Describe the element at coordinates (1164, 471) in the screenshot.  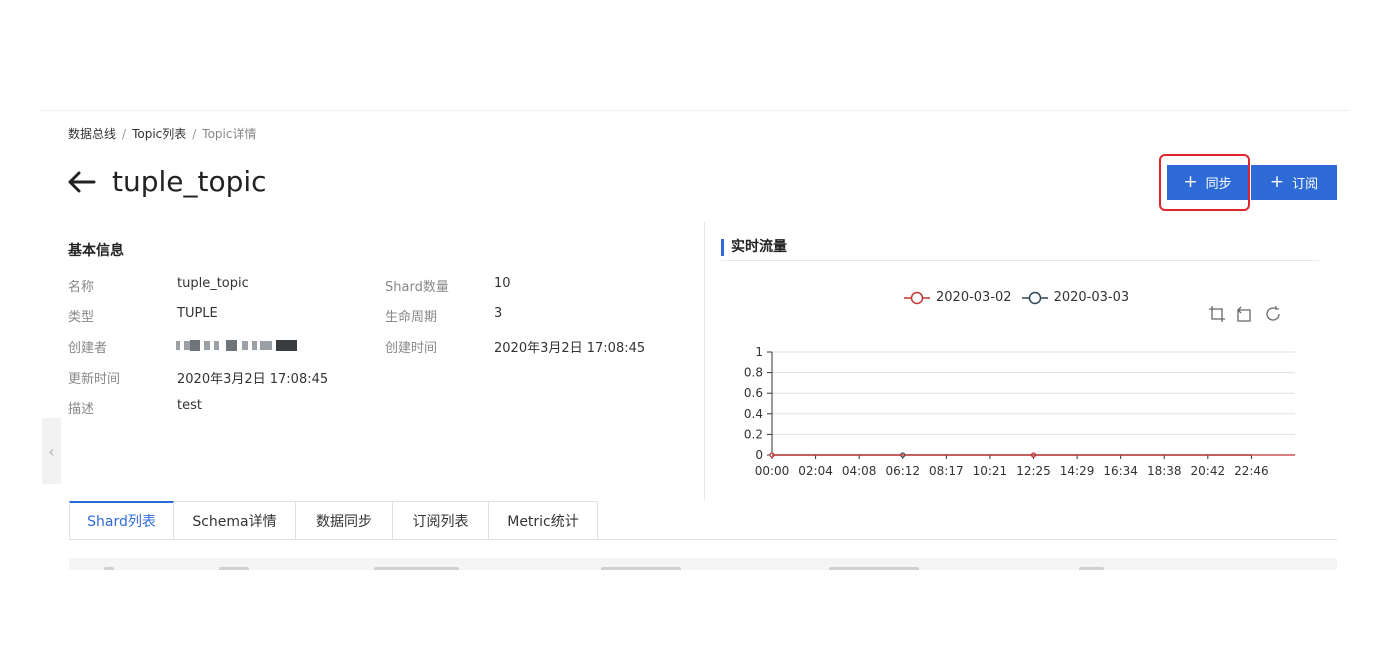
I see `x-tick-label: 18:38` at that location.